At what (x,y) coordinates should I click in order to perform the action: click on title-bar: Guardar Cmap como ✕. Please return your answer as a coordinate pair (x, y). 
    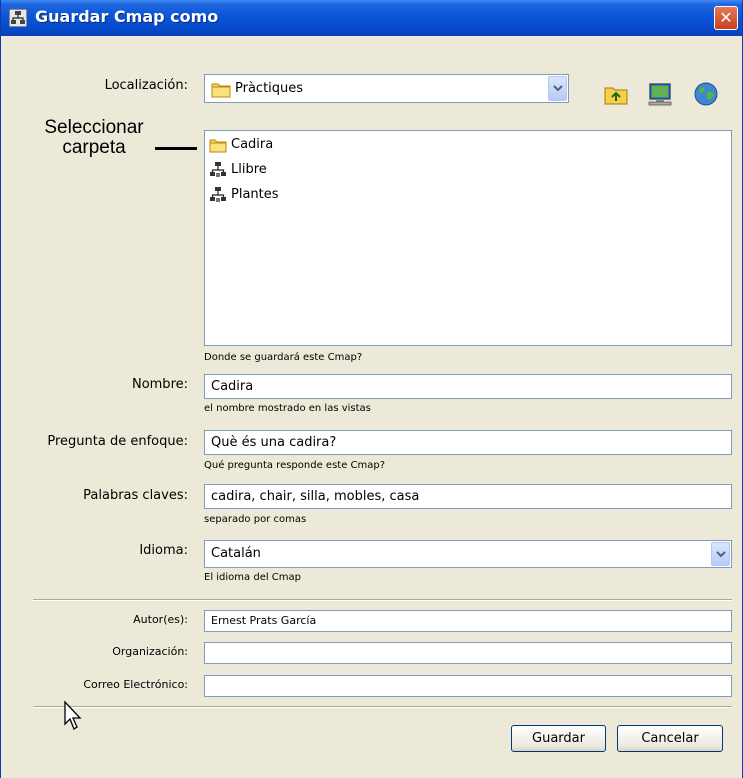
    Looking at the image, I should click on (371, 18).